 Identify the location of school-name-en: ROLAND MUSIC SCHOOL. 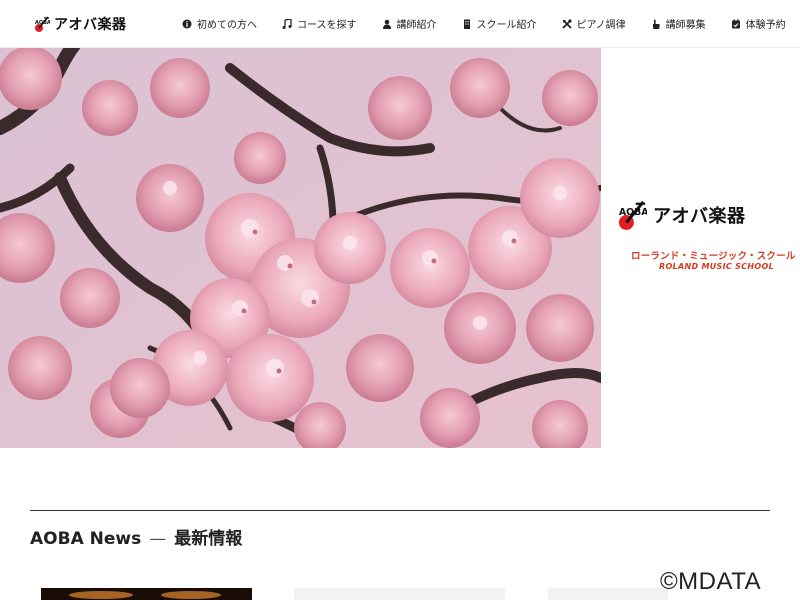
(716, 266).